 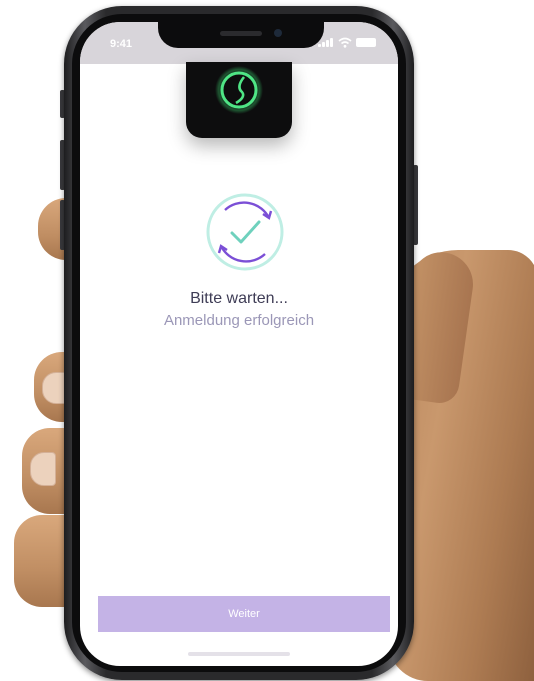 I want to click on sync-check-icon, so click(x=245, y=232).